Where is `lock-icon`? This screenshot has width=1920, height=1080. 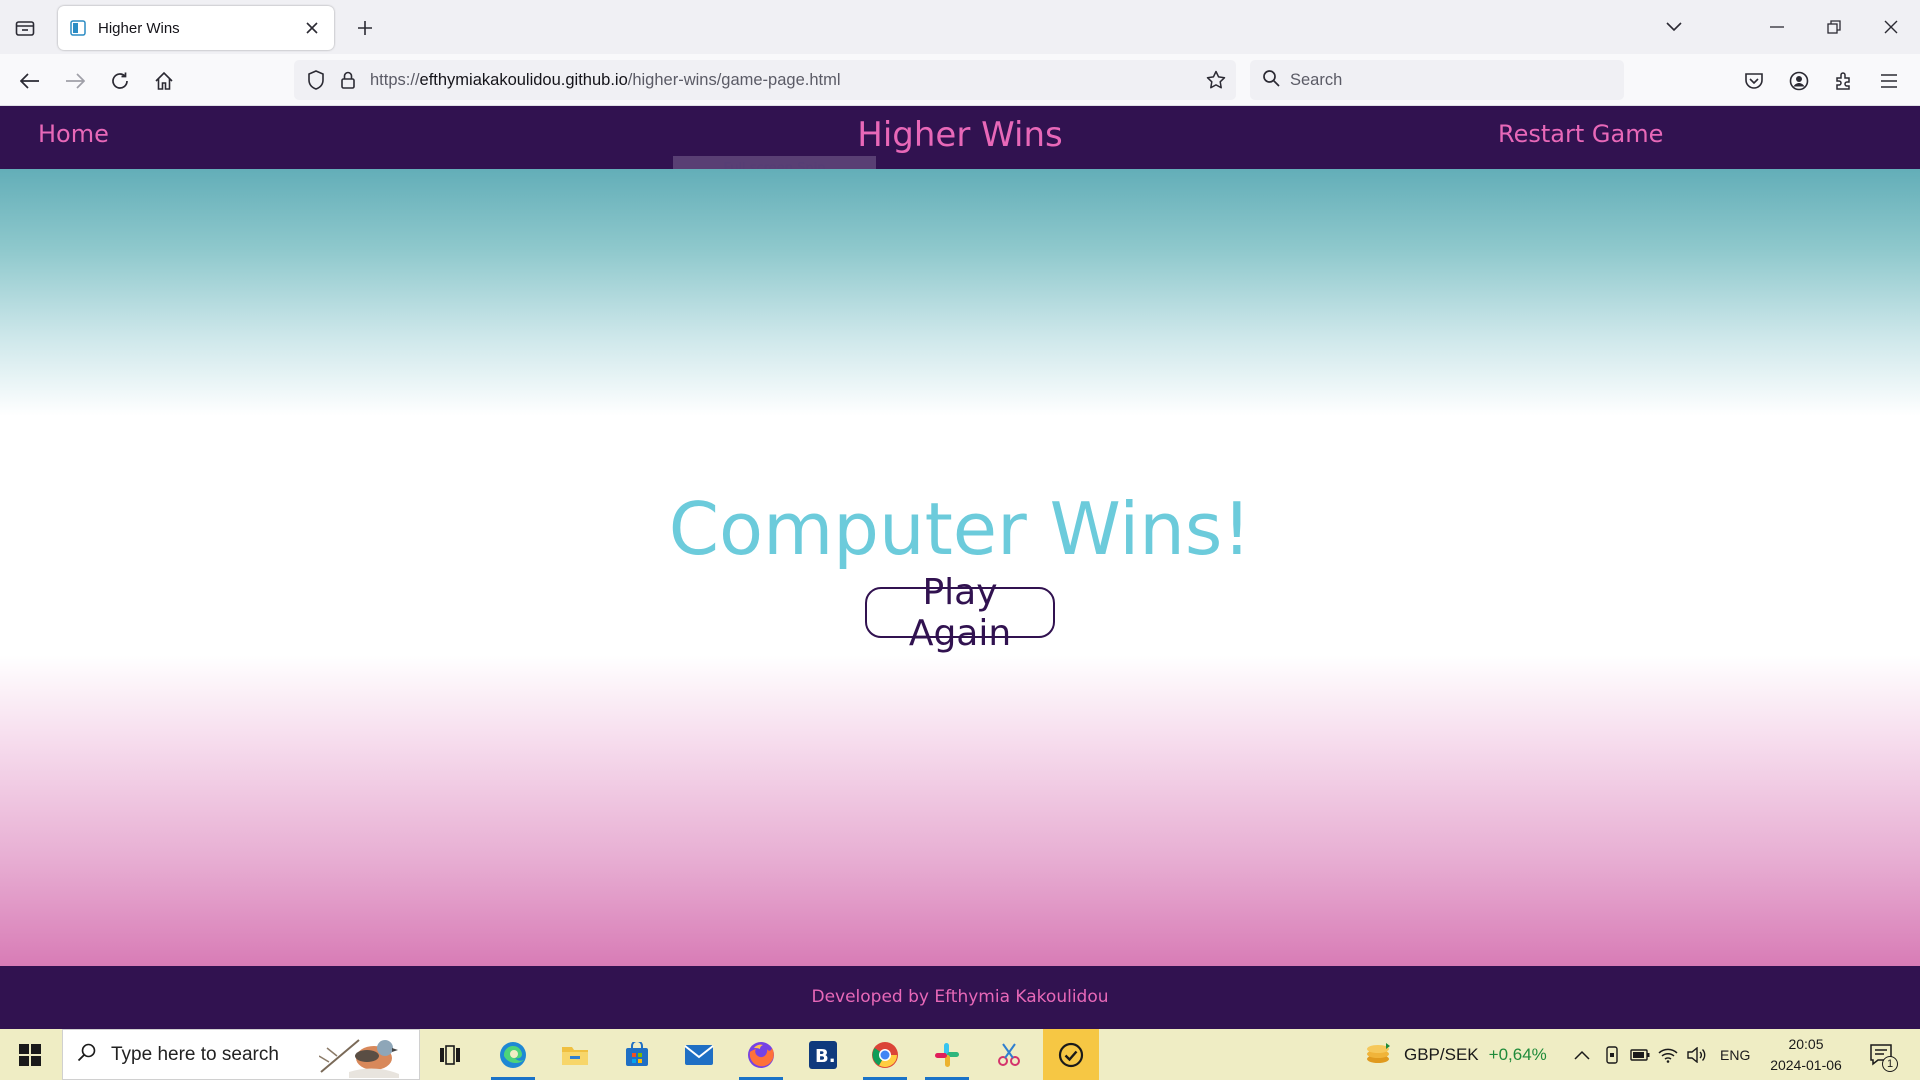 lock-icon is located at coordinates (348, 80).